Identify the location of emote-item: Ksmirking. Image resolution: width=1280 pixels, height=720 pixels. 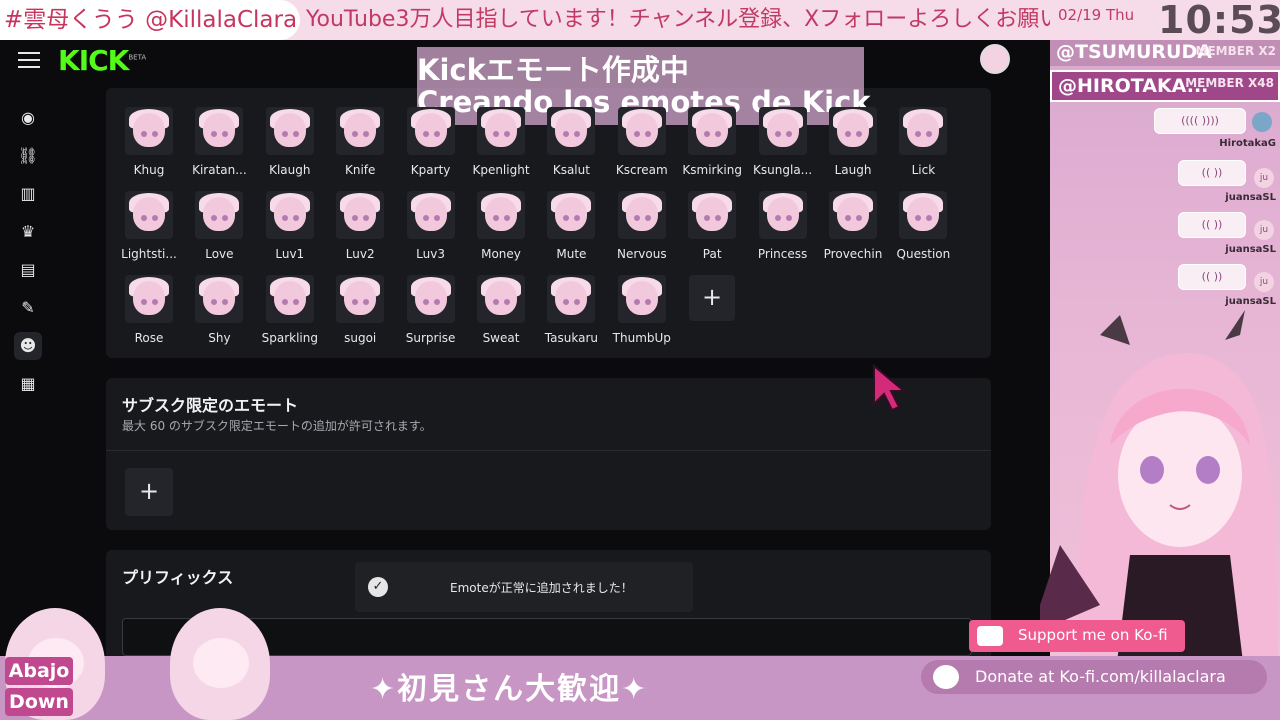
(712, 142).